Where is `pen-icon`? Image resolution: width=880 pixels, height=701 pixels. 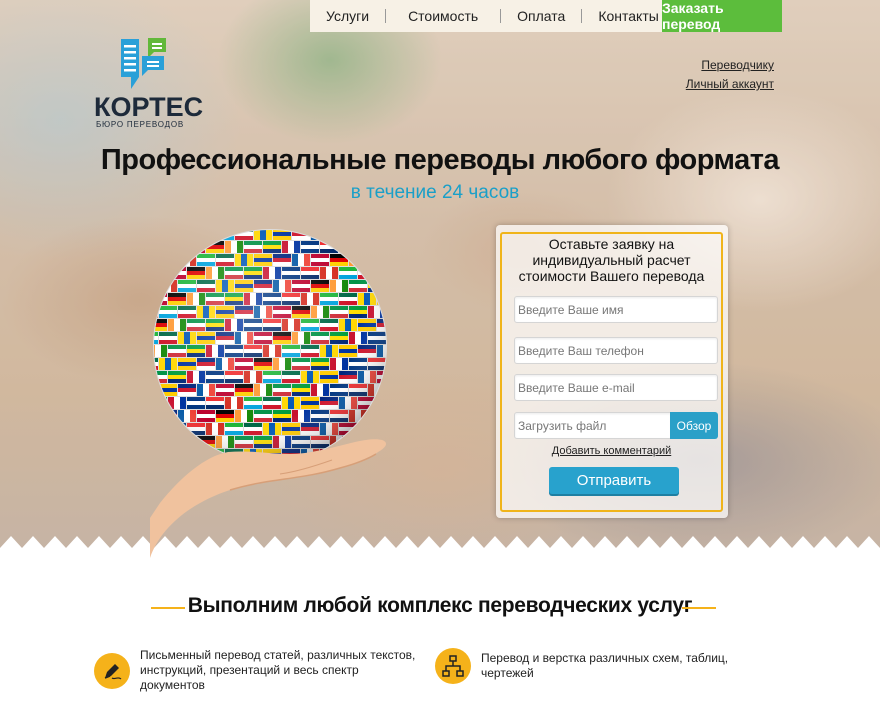 pen-icon is located at coordinates (112, 670).